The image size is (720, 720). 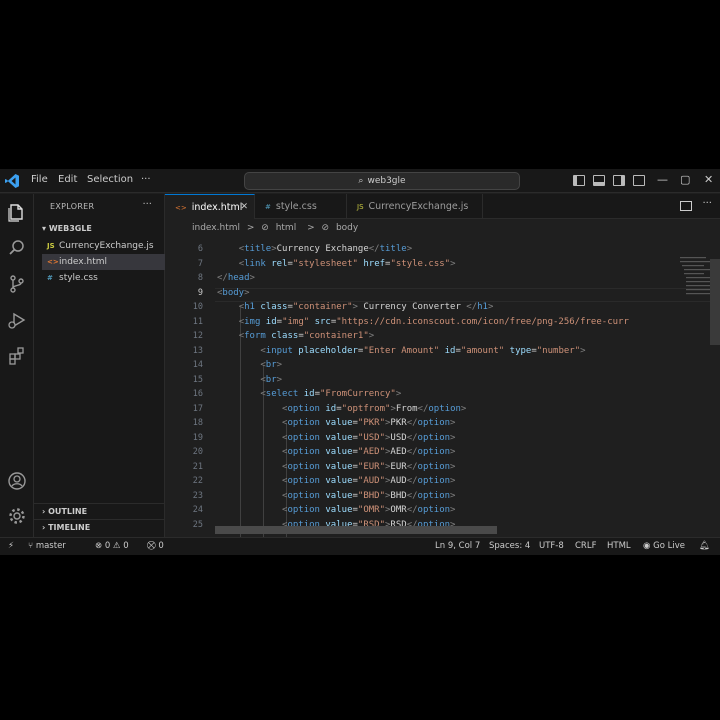 I want to click on vscode-logo-icon, so click(x=12, y=181).